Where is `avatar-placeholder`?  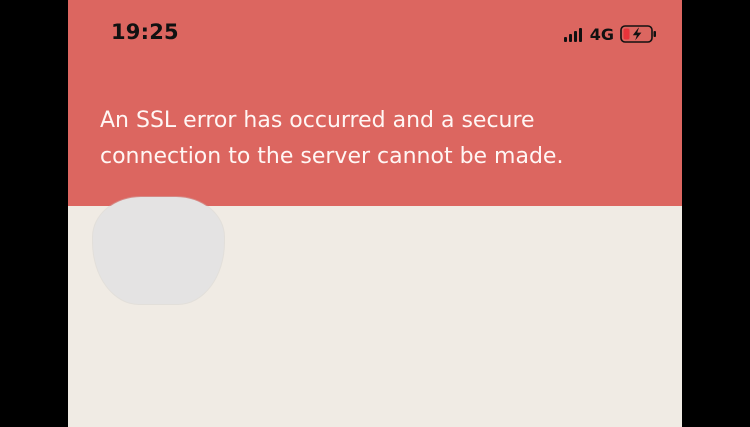 avatar-placeholder is located at coordinates (158, 250).